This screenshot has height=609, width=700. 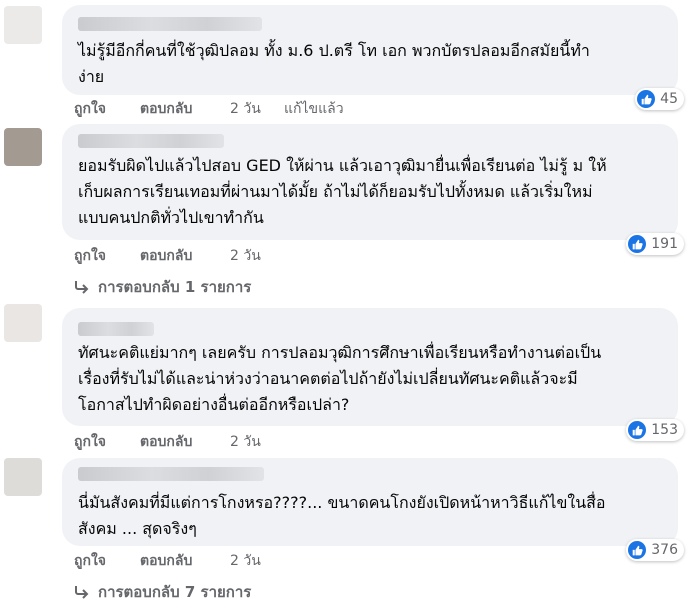 What do you see at coordinates (669, 99) in the screenshot?
I see `reaction-number: 45` at bounding box center [669, 99].